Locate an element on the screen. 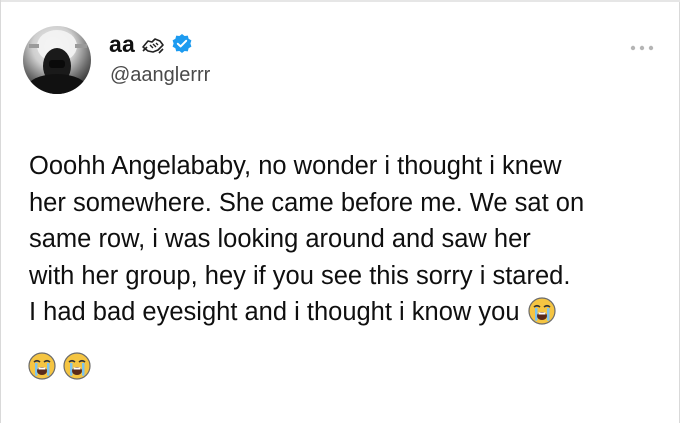  handshake-emoji-icon is located at coordinates (153, 44).